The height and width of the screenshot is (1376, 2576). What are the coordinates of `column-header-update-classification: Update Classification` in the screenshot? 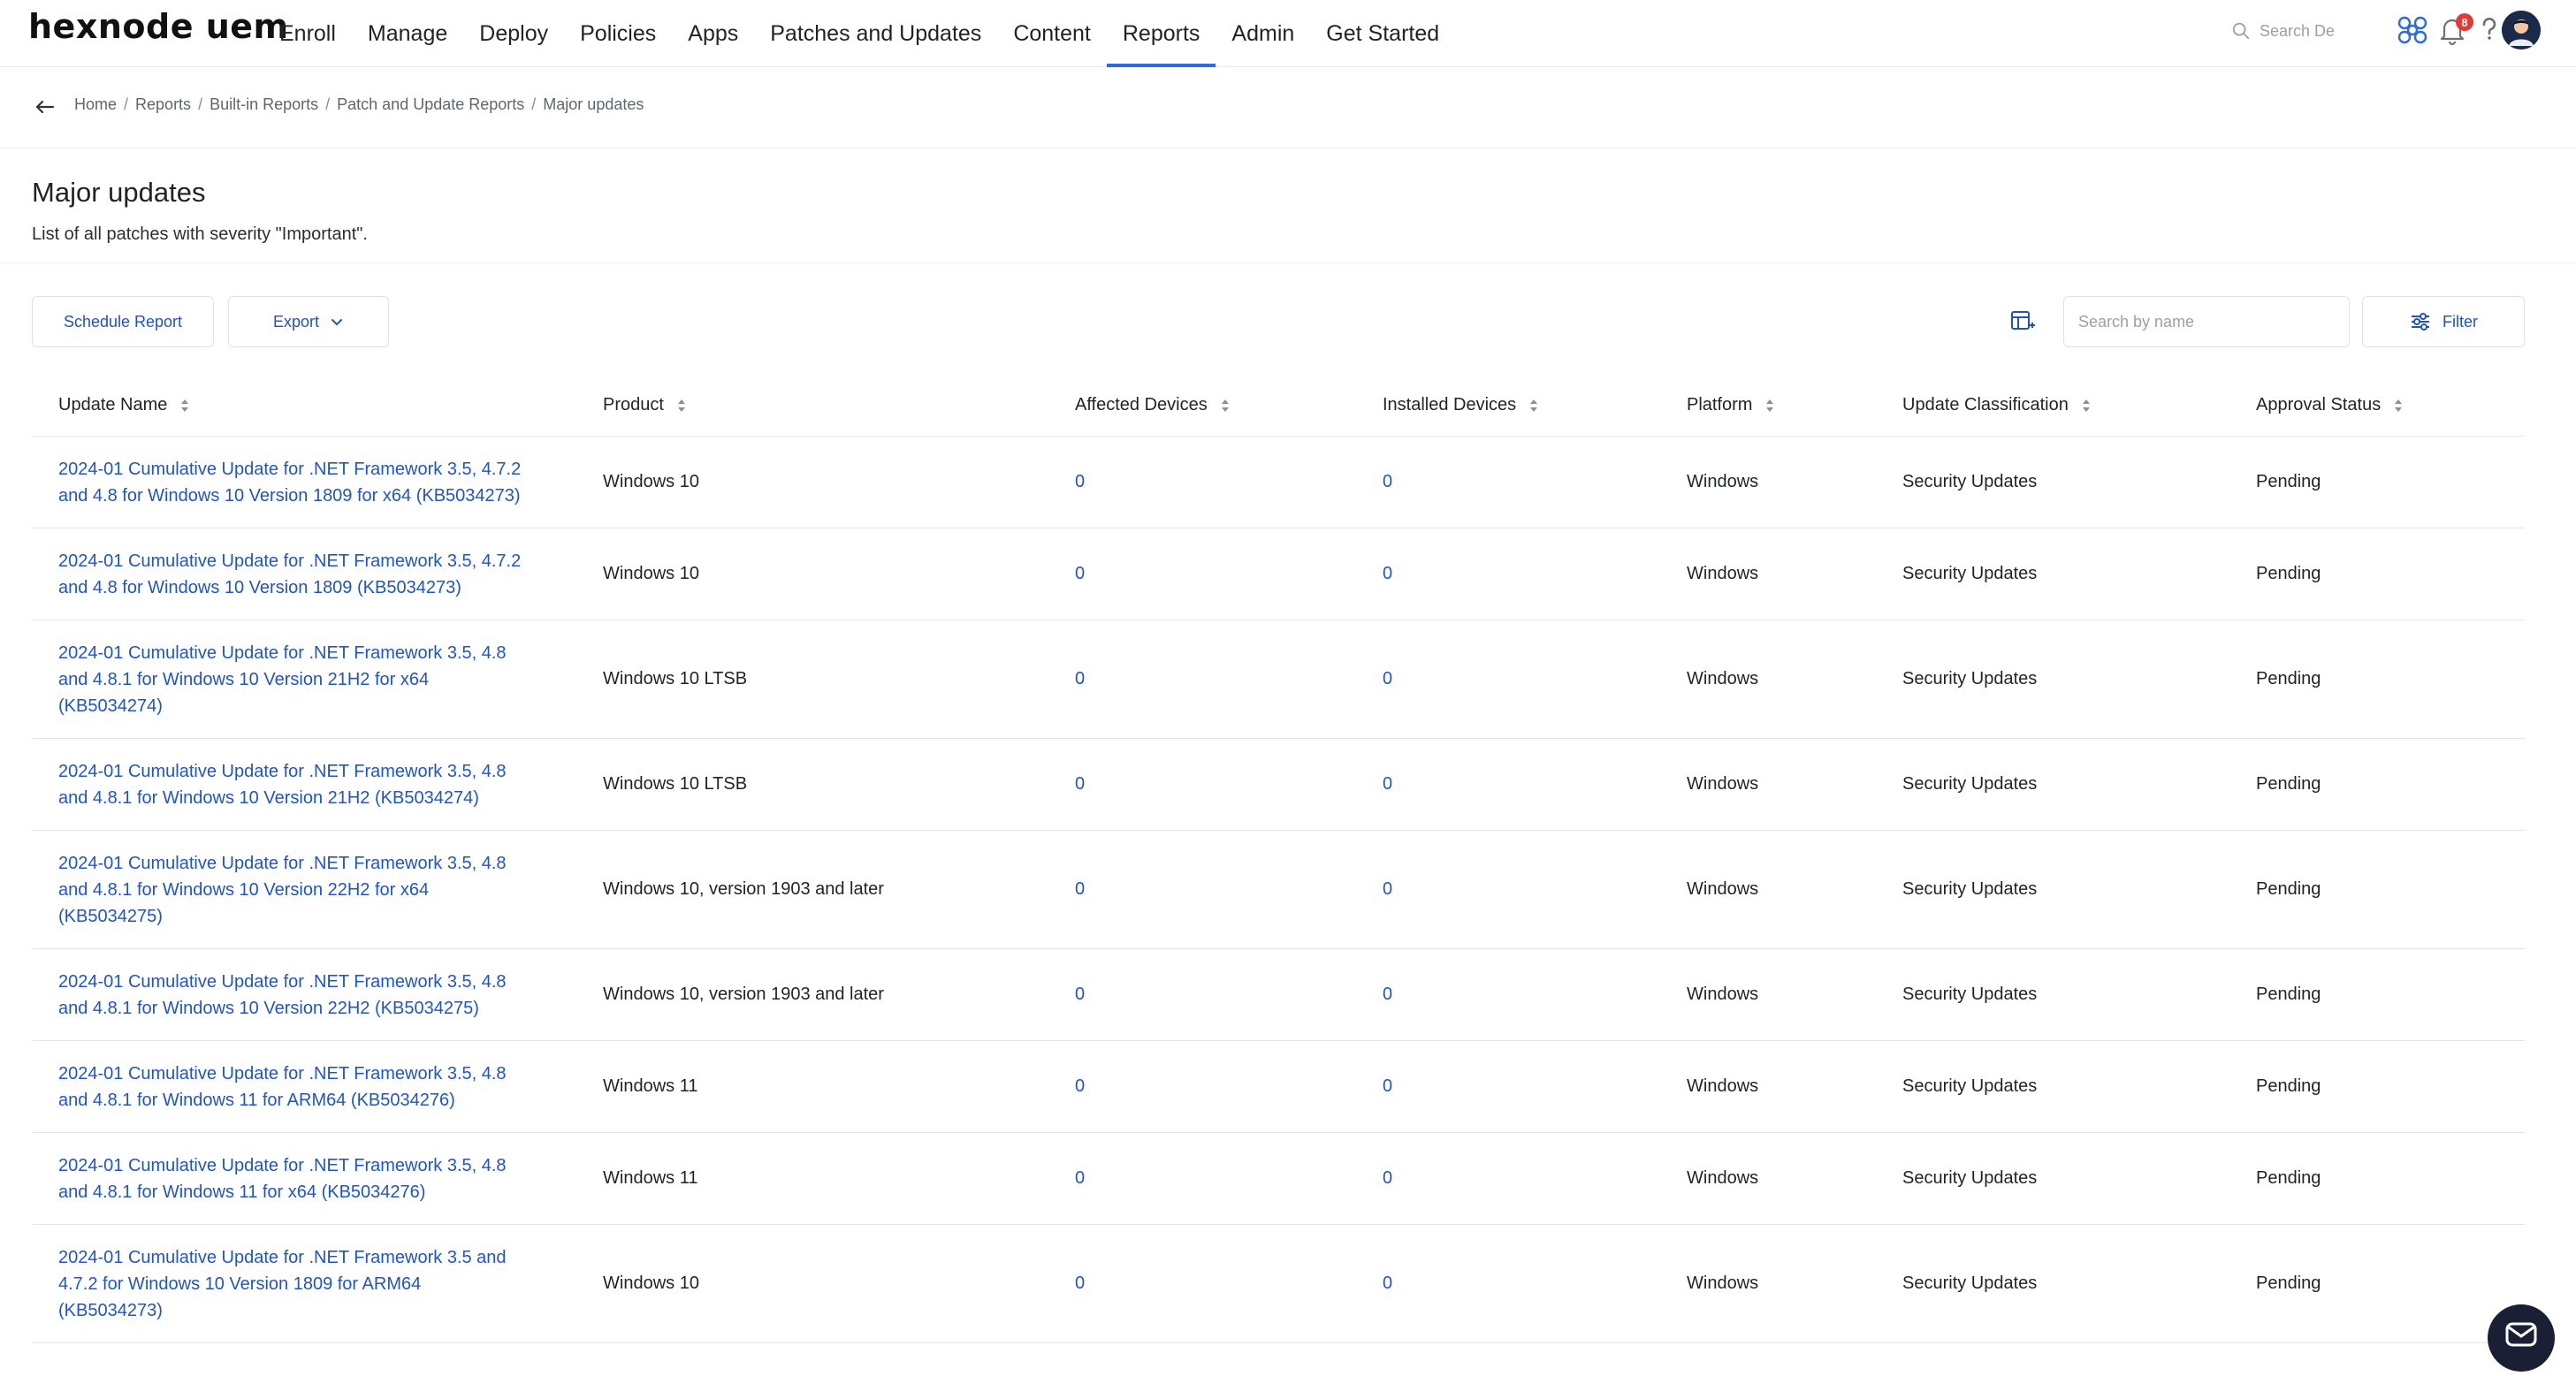 It's located at (1997, 406).